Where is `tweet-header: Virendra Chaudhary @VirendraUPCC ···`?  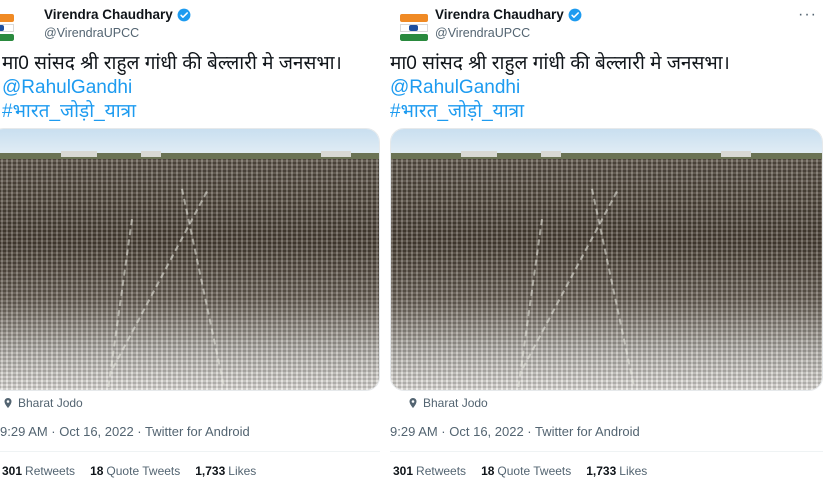 tweet-header: Virendra Chaudhary @VirendraUPCC ··· is located at coordinates (606, 26).